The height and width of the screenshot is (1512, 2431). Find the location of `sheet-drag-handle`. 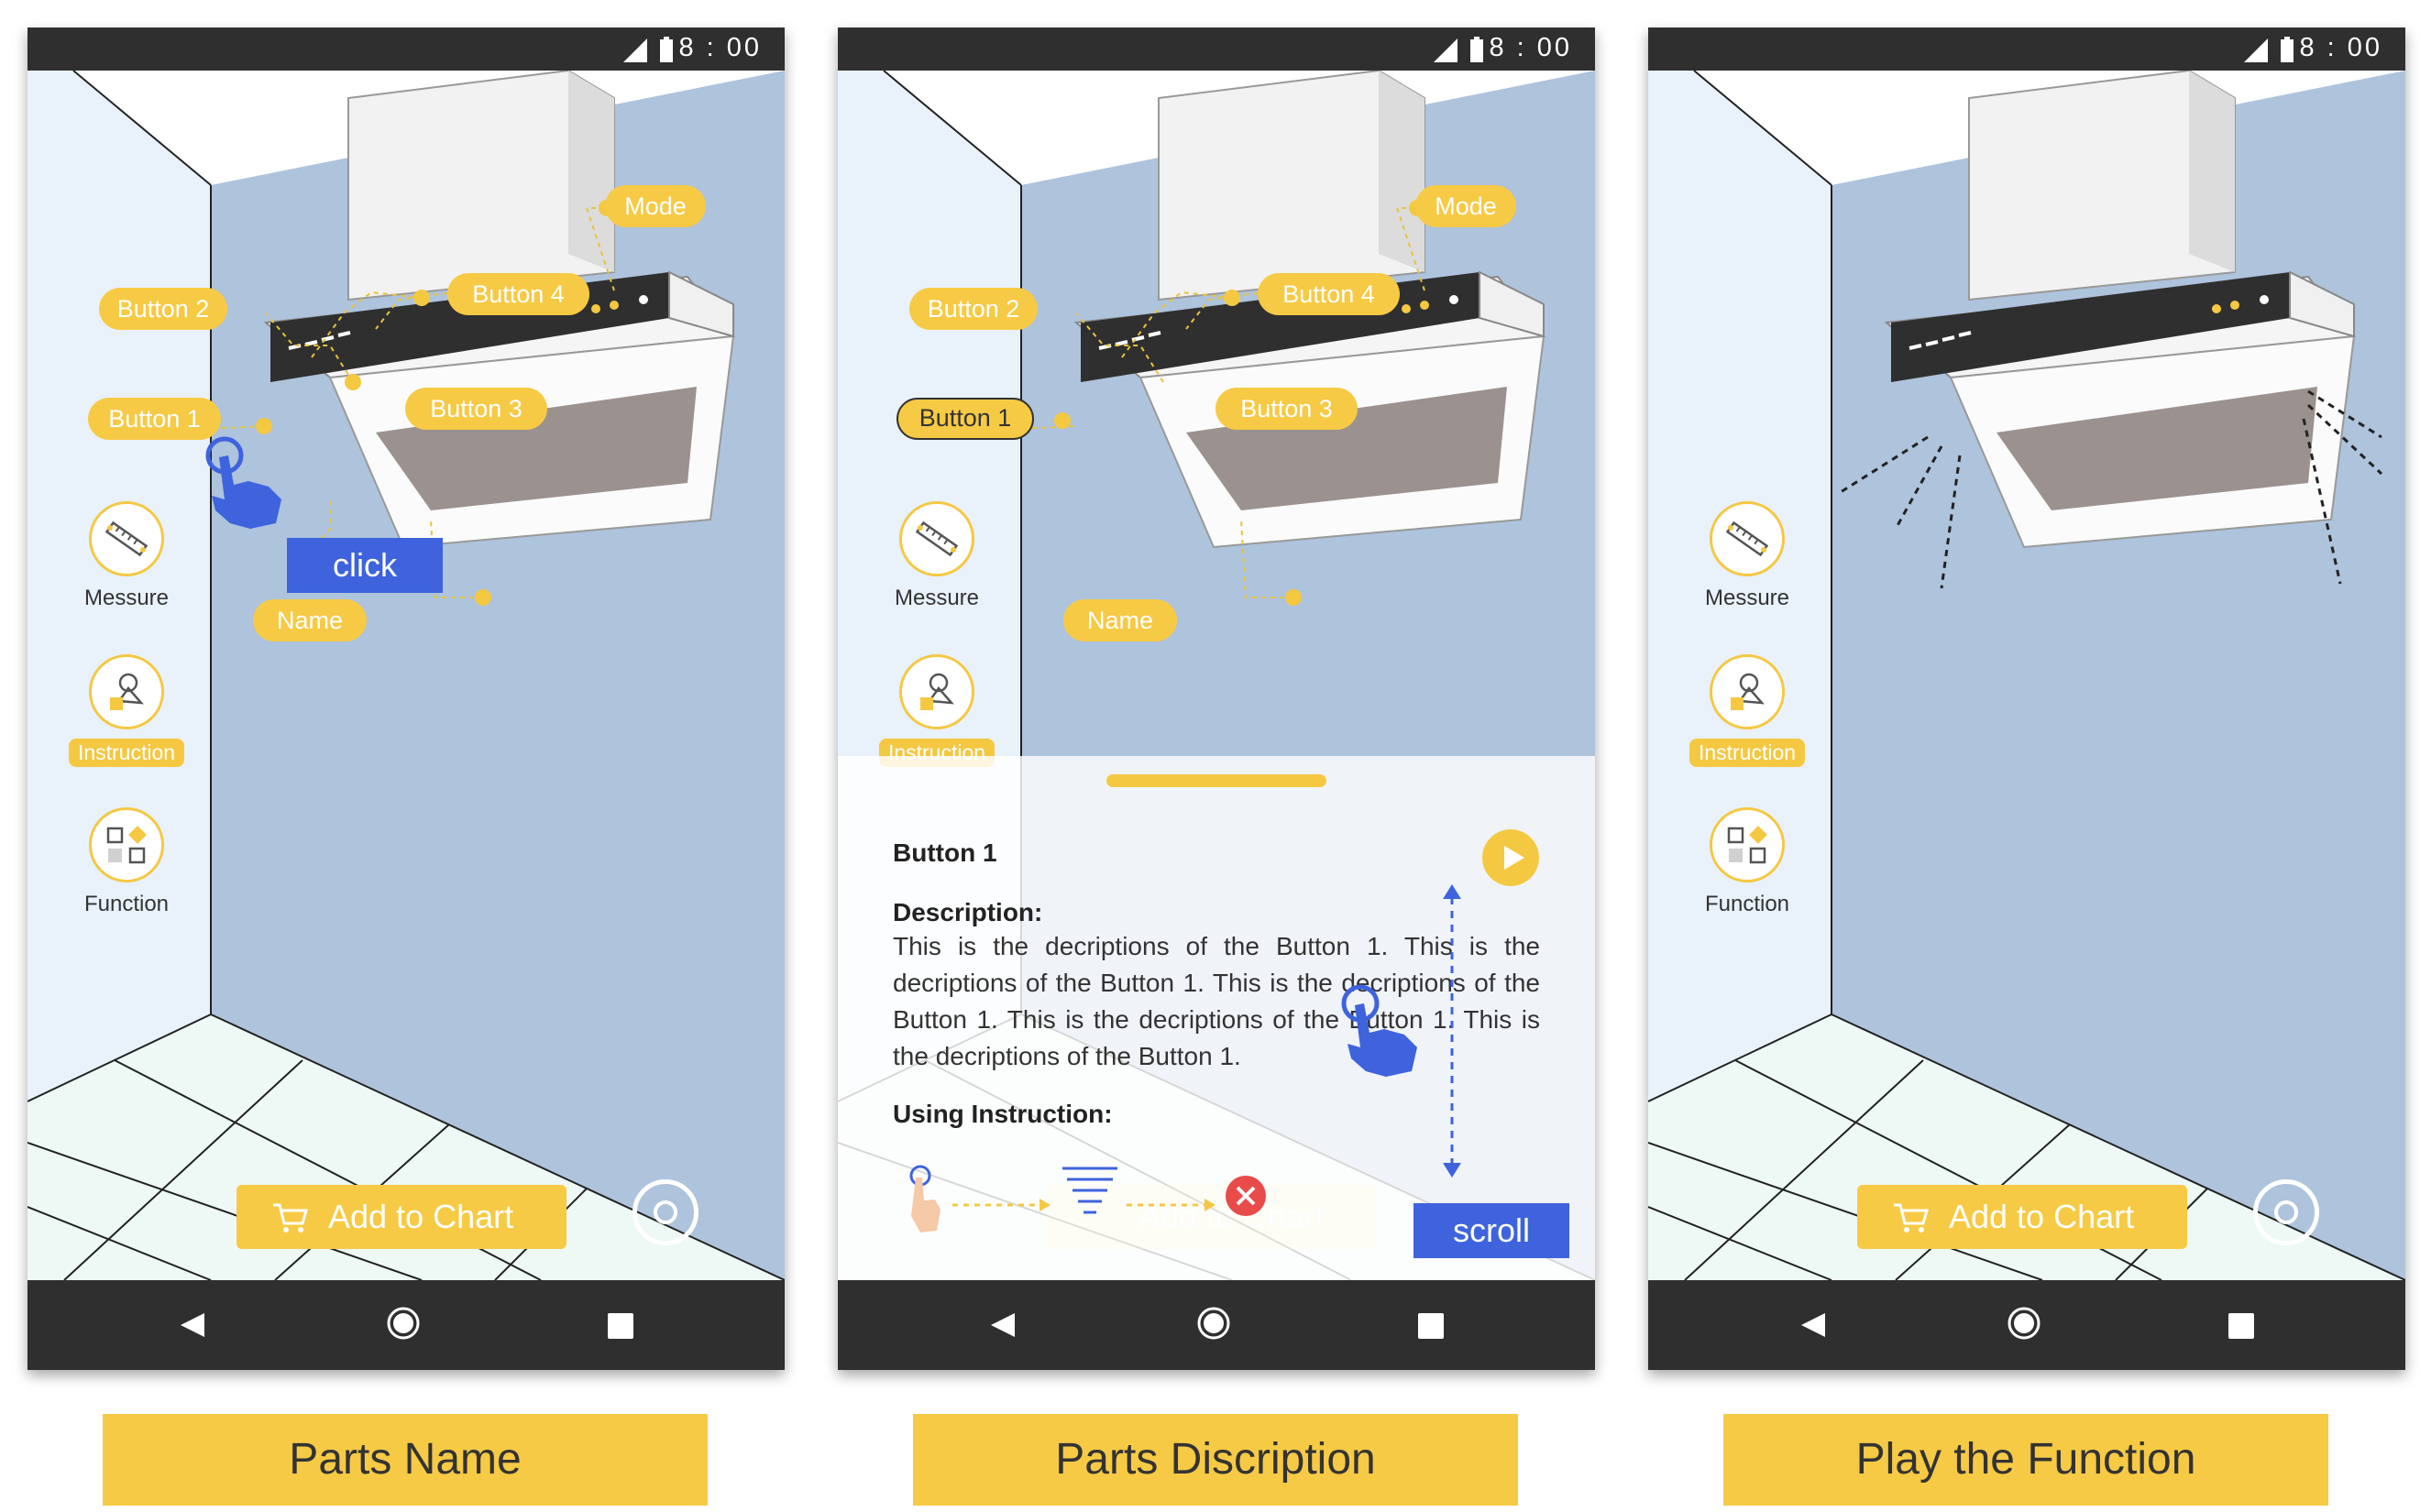

sheet-drag-handle is located at coordinates (1216, 780).